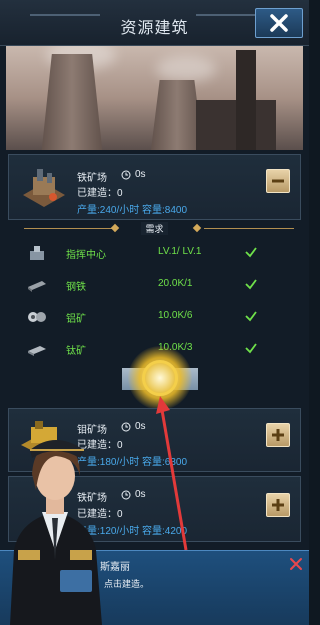 The width and height of the screenshot is (320, 625). I want to click on build-target-icon, so click(160, 378).